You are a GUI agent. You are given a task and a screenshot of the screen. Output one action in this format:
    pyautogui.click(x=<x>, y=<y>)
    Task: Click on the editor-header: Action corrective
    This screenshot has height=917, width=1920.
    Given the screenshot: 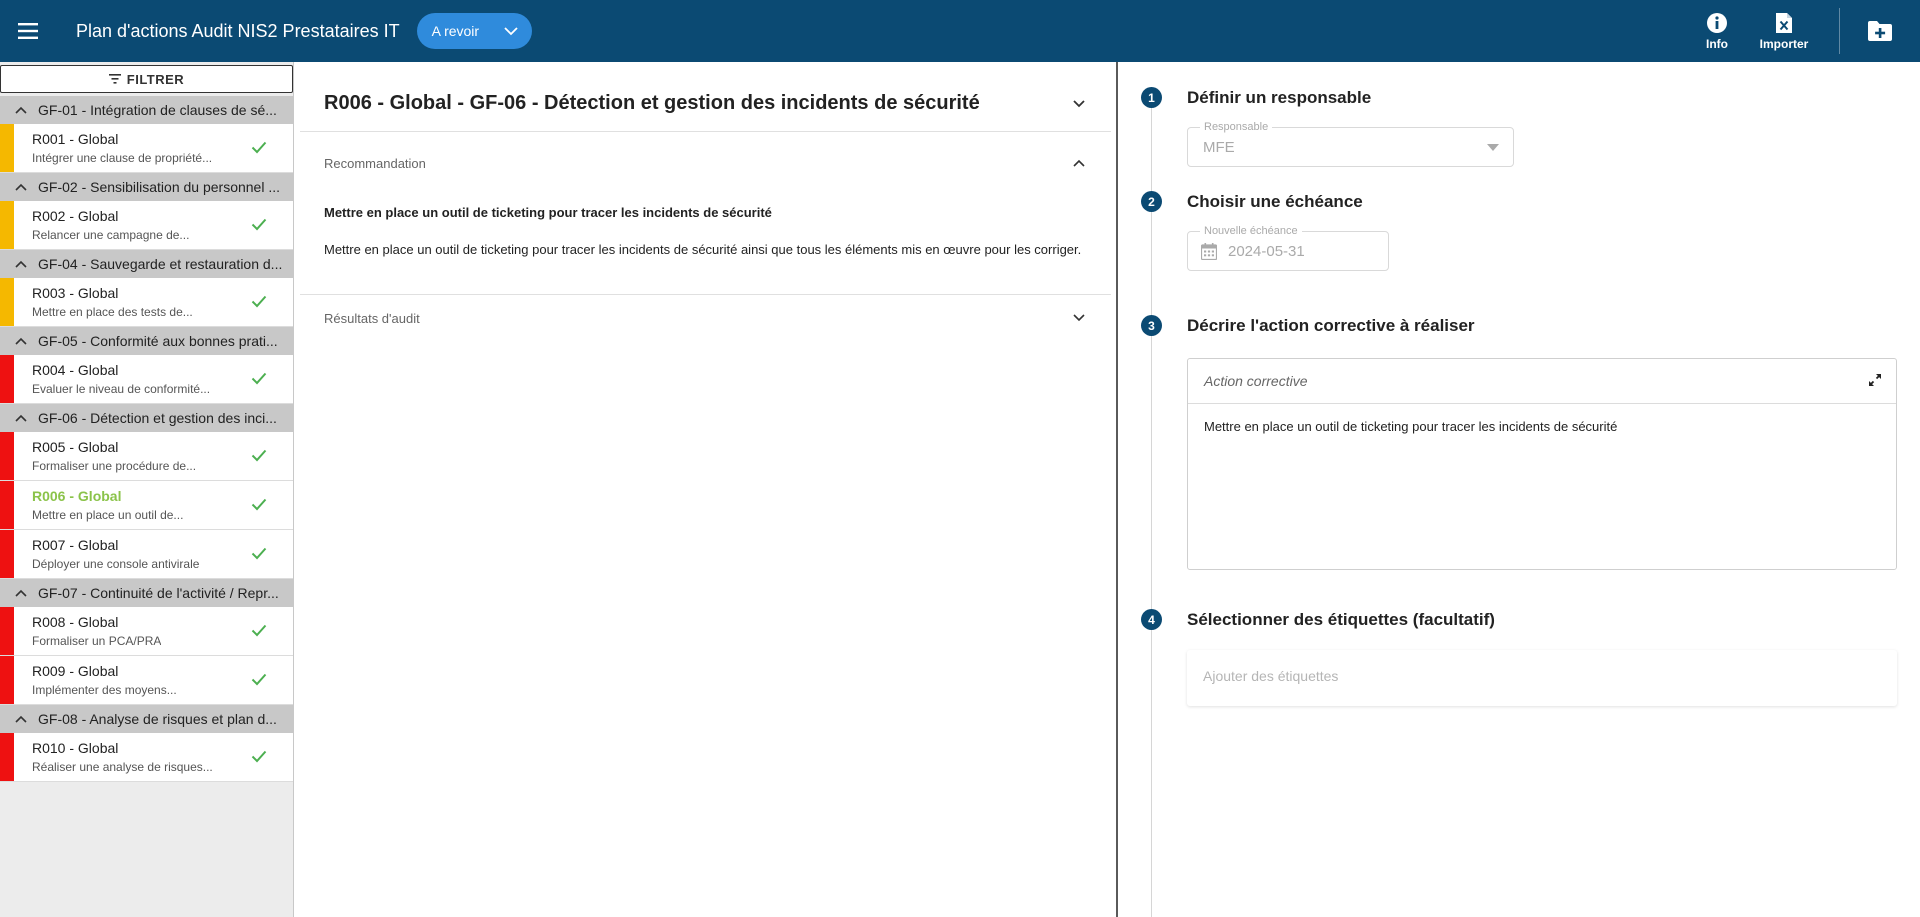 What is the action you would take?
    pyautogui.click(x=1542, y=381)
    